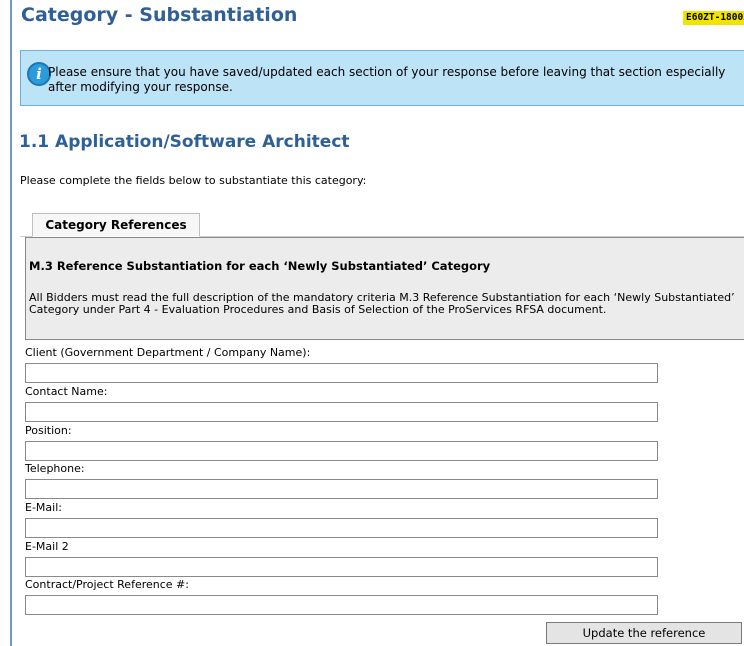 Image resolution: width=744 pixels, height=646 pixels. Describe the element at coordinates (47, 546) in the screenshot. I see `email-2-label: E-Mail 2` at that location.